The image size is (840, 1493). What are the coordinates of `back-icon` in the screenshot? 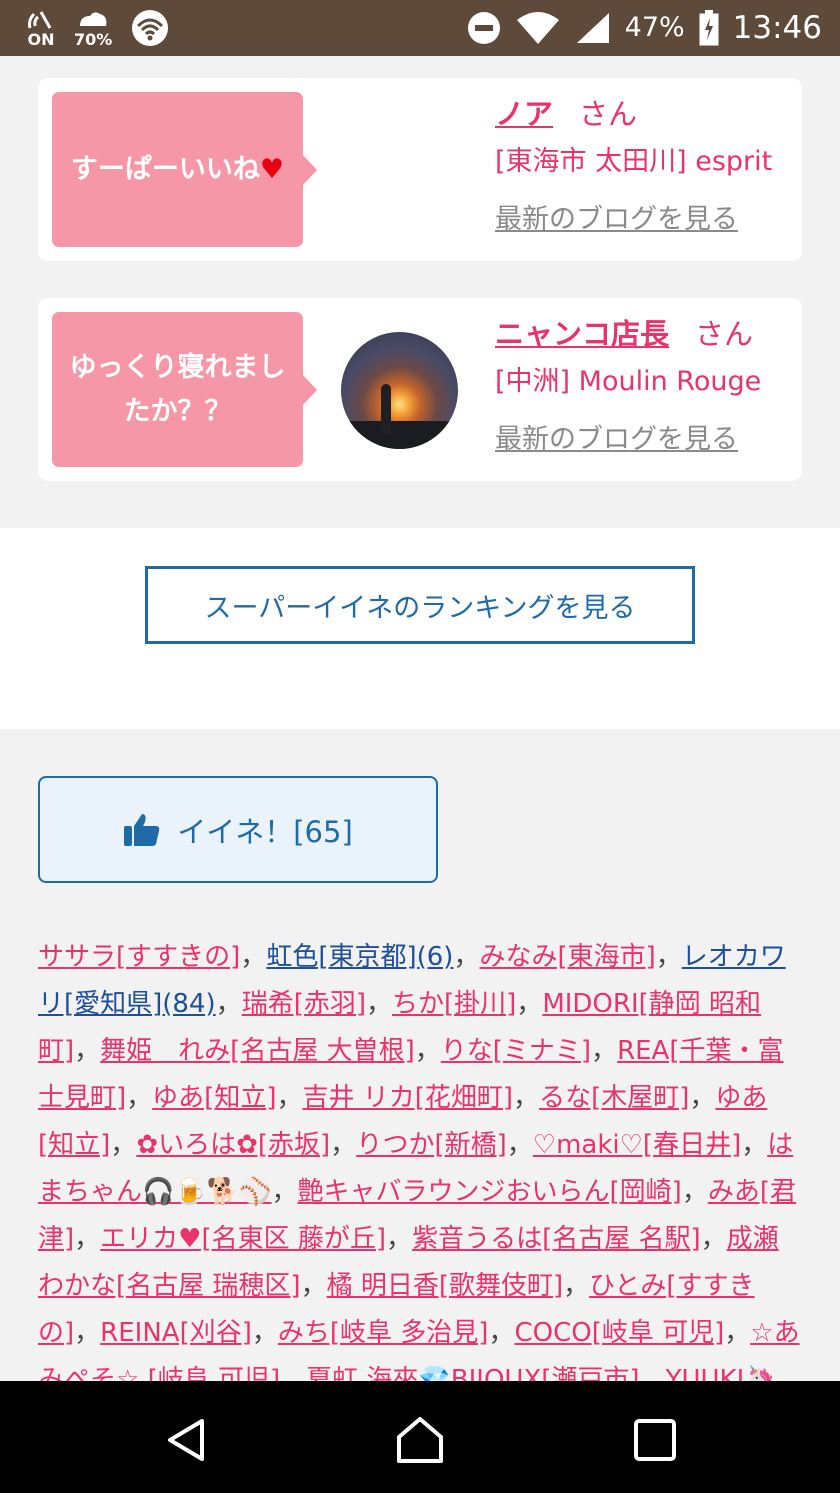 It's located at (187, 1440).